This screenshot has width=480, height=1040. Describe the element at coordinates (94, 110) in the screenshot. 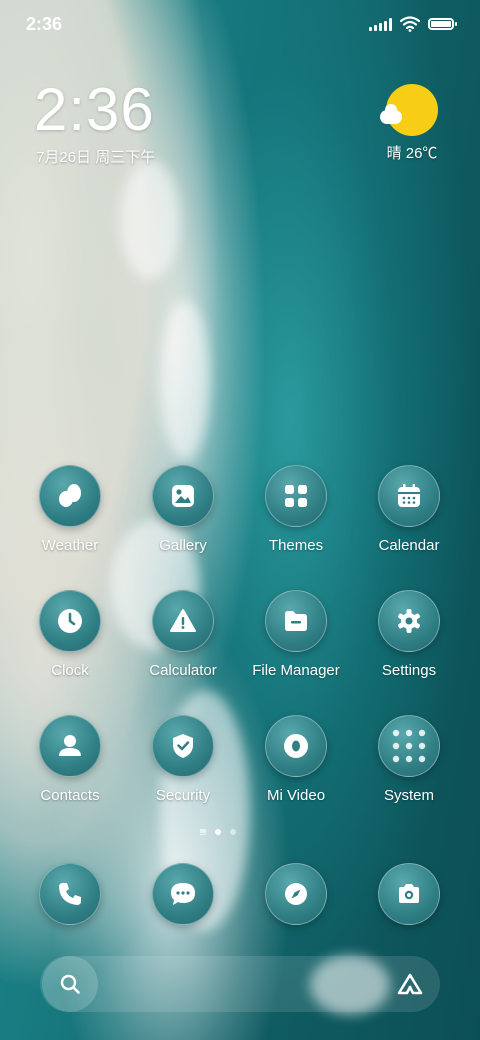

I see `clock-widget-time: 2:36` at that location.